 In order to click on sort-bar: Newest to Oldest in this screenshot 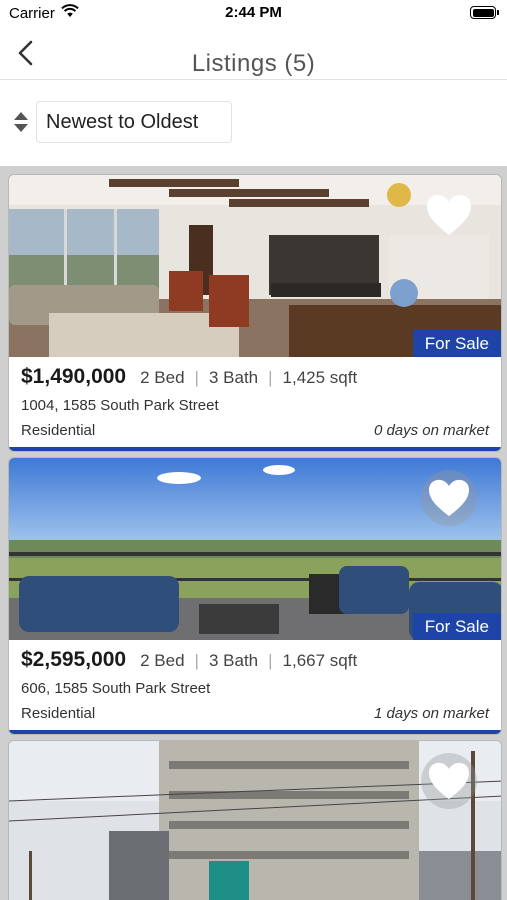, I will do `click(253, 123)`.